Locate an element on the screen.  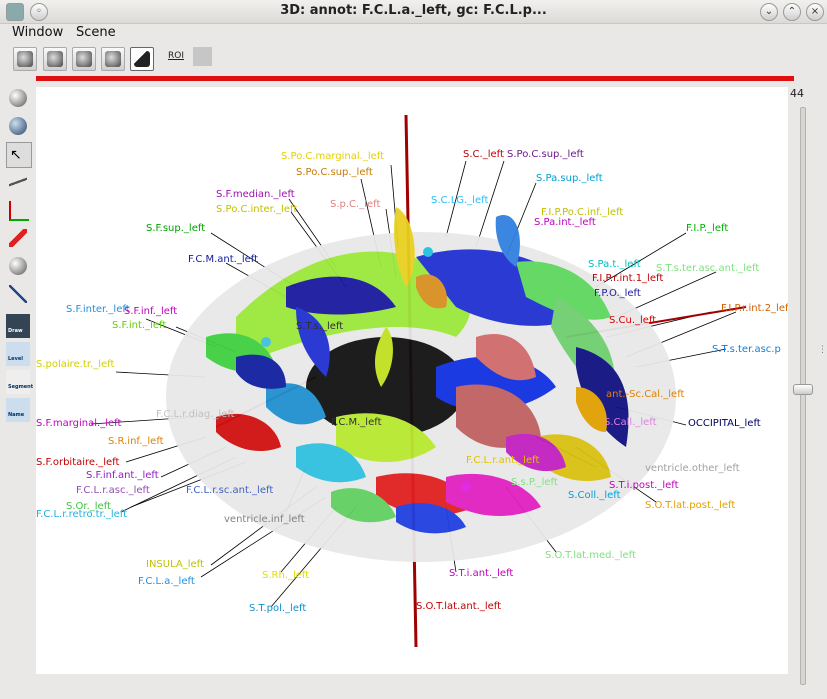
sphere-tool-icon is located at coordinates (18, 98).